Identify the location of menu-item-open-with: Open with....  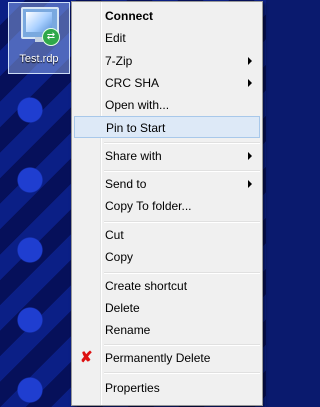
(167, 105).